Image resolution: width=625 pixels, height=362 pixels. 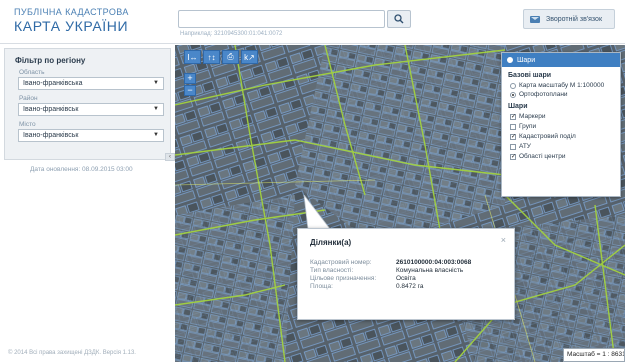 I want to click on logo-line-1: ПУБЛІЧНА КАДАСТРОВА, so click(x=71, y=12).